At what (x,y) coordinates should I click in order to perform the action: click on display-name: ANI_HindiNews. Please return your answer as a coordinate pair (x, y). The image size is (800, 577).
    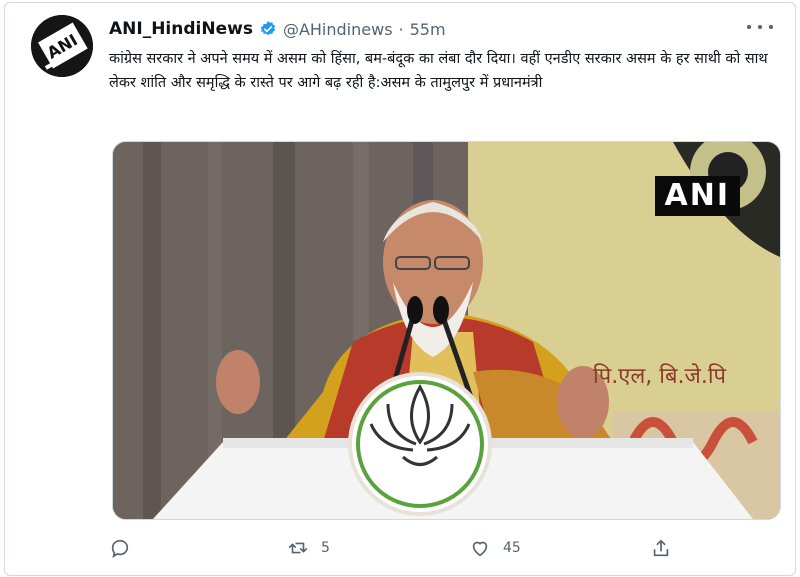
    Looking at the image, I should click on (181, 29).